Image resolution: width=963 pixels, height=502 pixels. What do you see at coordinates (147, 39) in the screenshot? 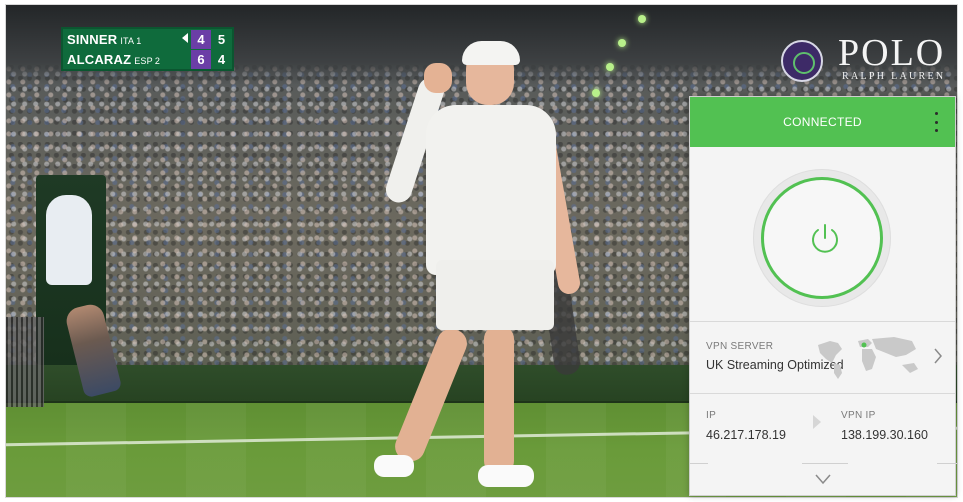
I see `scoreboard-row-player1: SINNER ITA 1 4 5` at bounding box center [147, 39].